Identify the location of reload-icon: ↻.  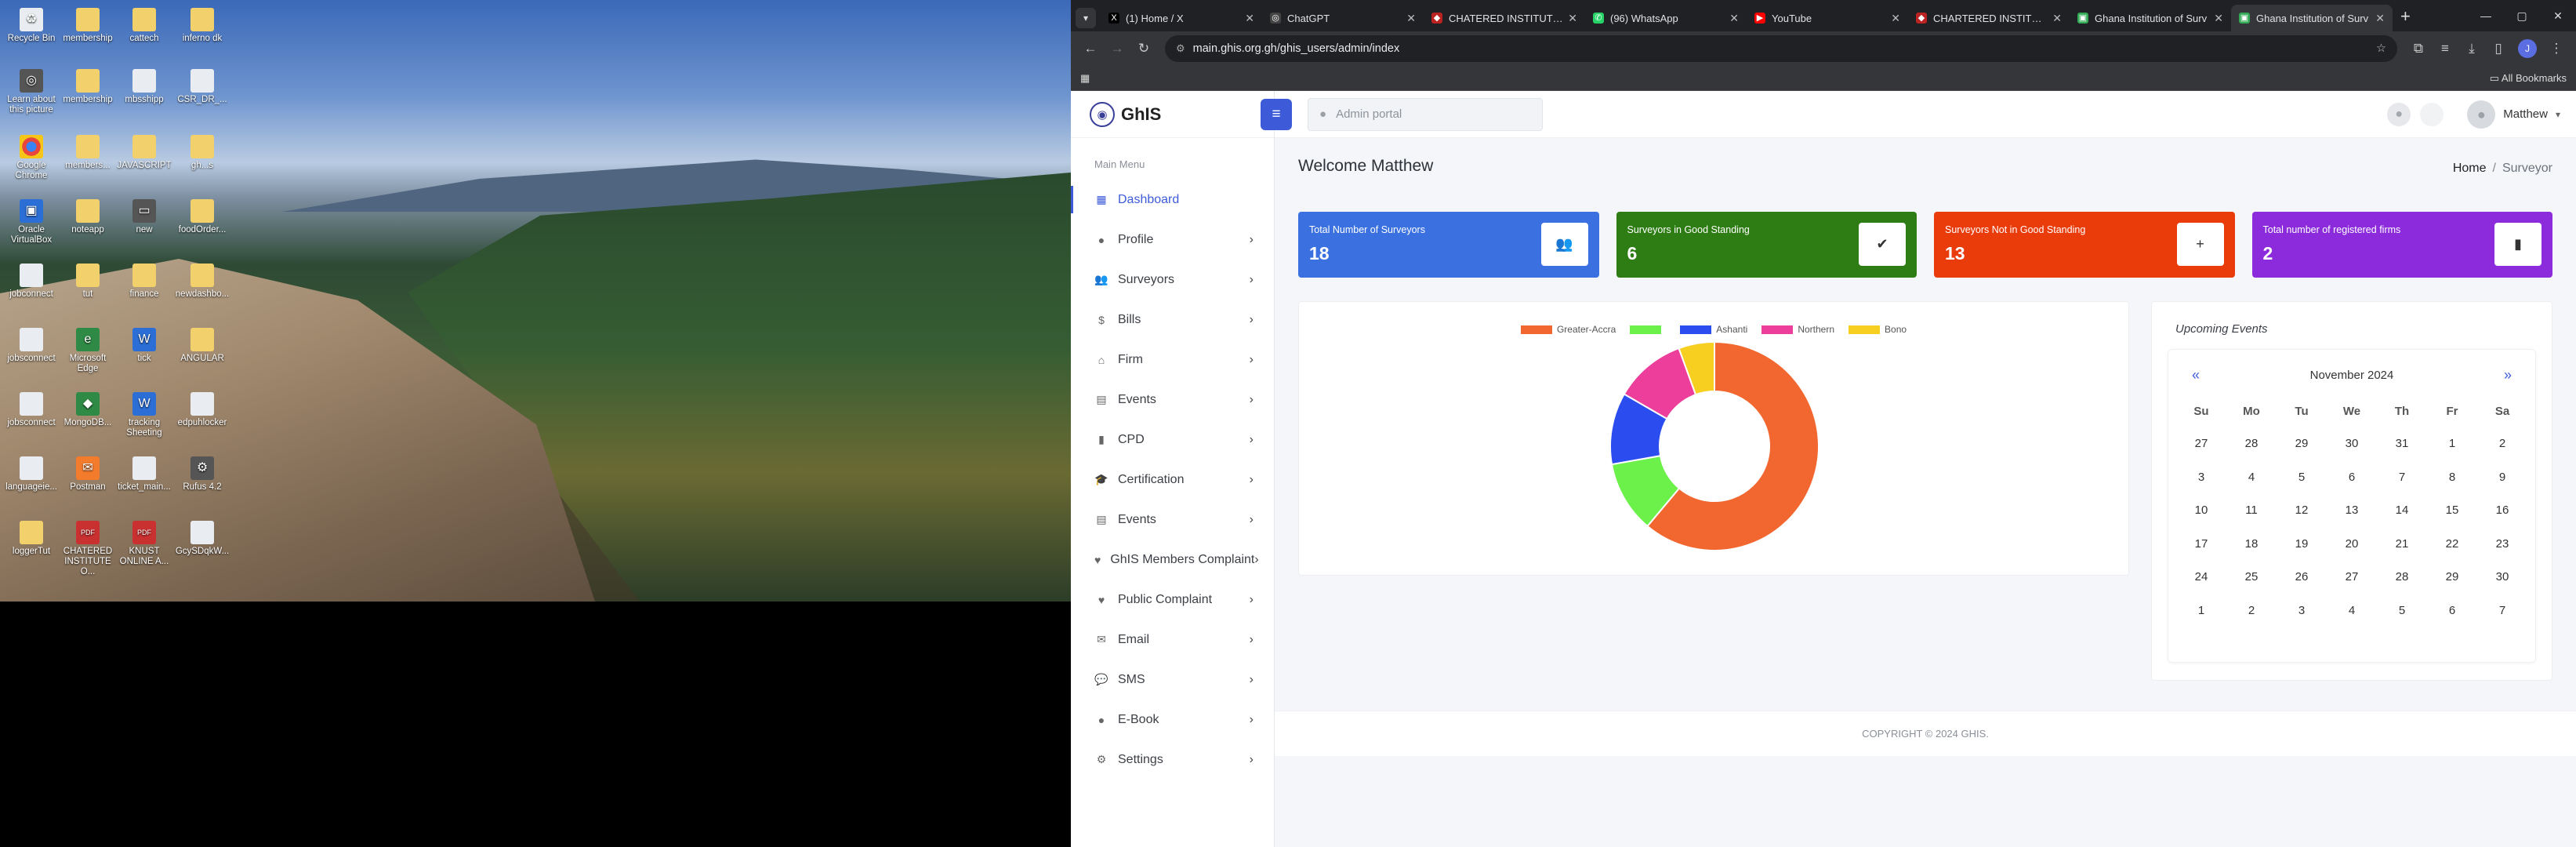
(1144, 48).